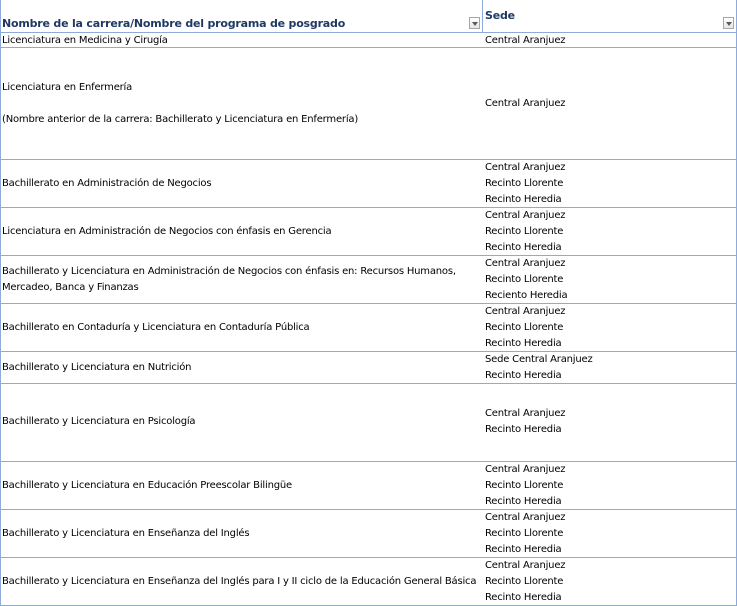 The height and width of the screenshot is (606, 737). Describe the element at coordinates (85, 40) in the screenshot. I see `career-line: Licenciatura en Medicina y Cirugía` at that location.